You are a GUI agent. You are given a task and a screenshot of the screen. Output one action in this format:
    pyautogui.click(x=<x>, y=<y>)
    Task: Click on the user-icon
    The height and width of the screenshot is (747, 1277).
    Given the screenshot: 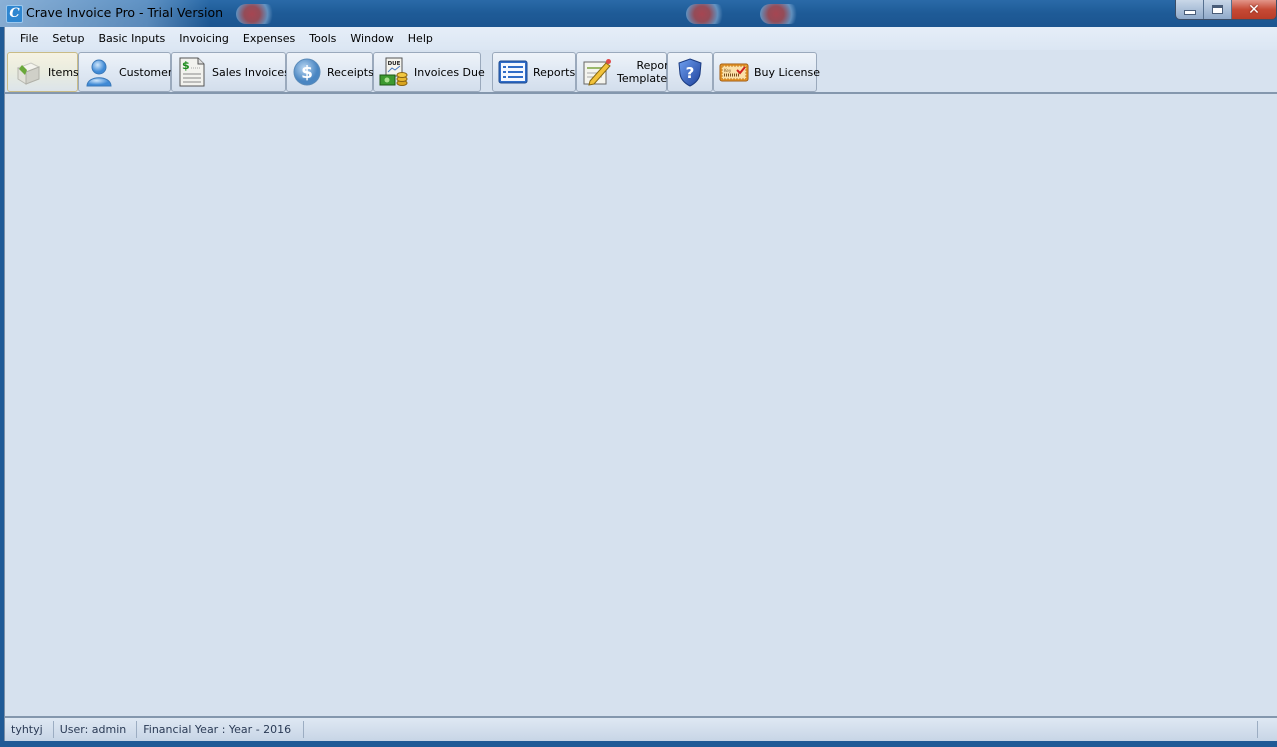 What is the action you would take?
    pyautogui.click(x=99, y=72)
    